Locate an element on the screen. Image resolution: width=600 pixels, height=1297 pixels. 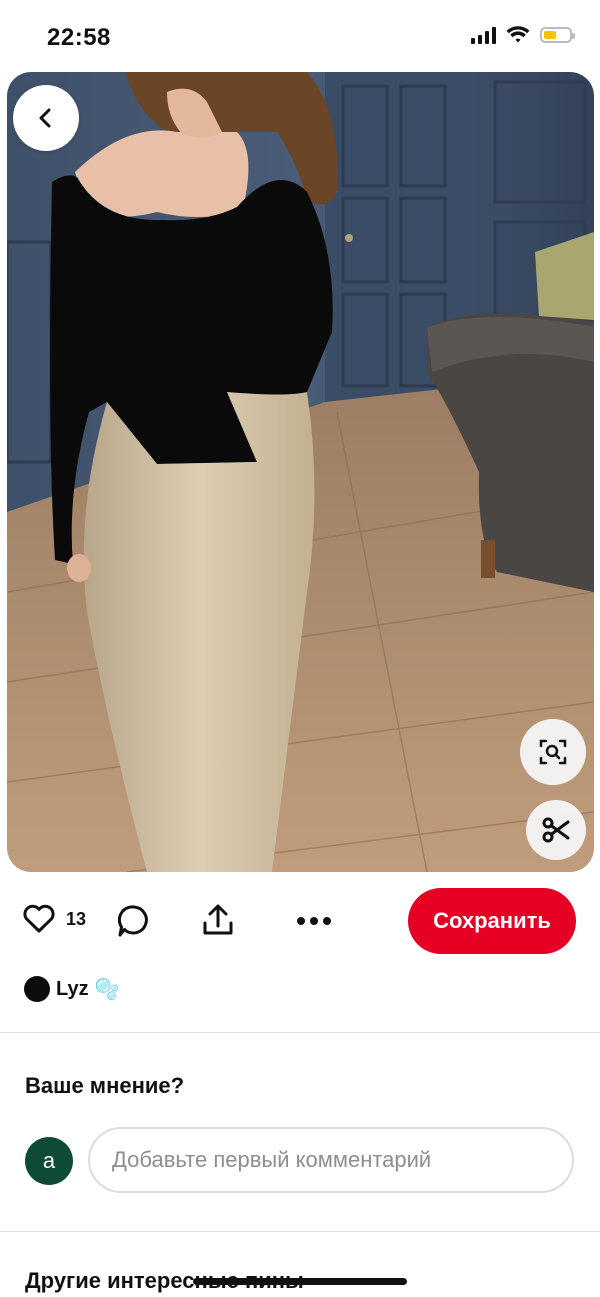
comment-input is located at coordinates (331, 1160).